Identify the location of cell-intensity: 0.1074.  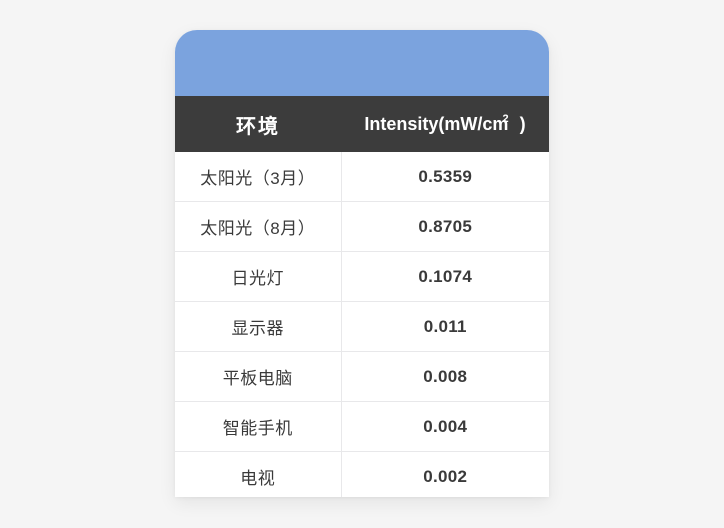
(445, 276).